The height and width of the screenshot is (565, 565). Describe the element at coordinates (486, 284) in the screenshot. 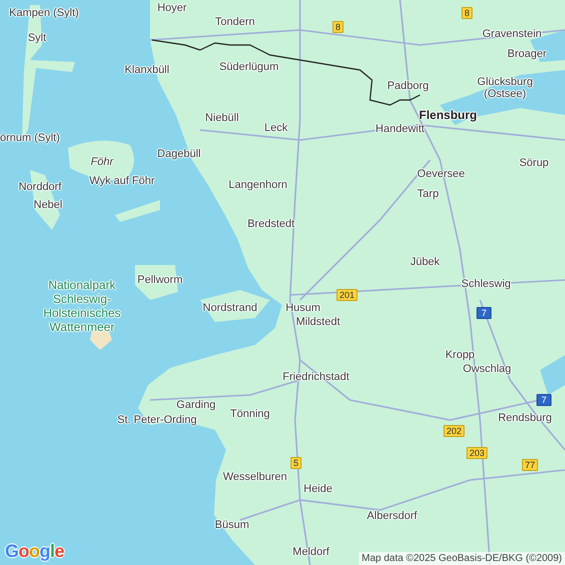

I see `place-label: Schleswig` at that location.